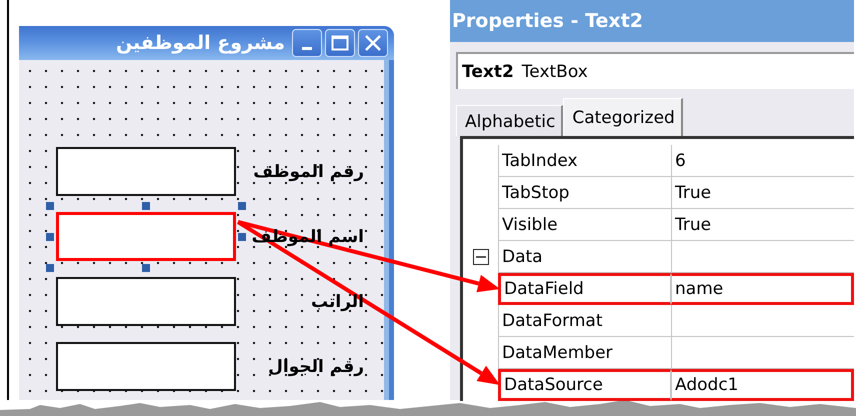 This screenshot has height=416, width=856. I want to click on close-button, so click(373, 43).